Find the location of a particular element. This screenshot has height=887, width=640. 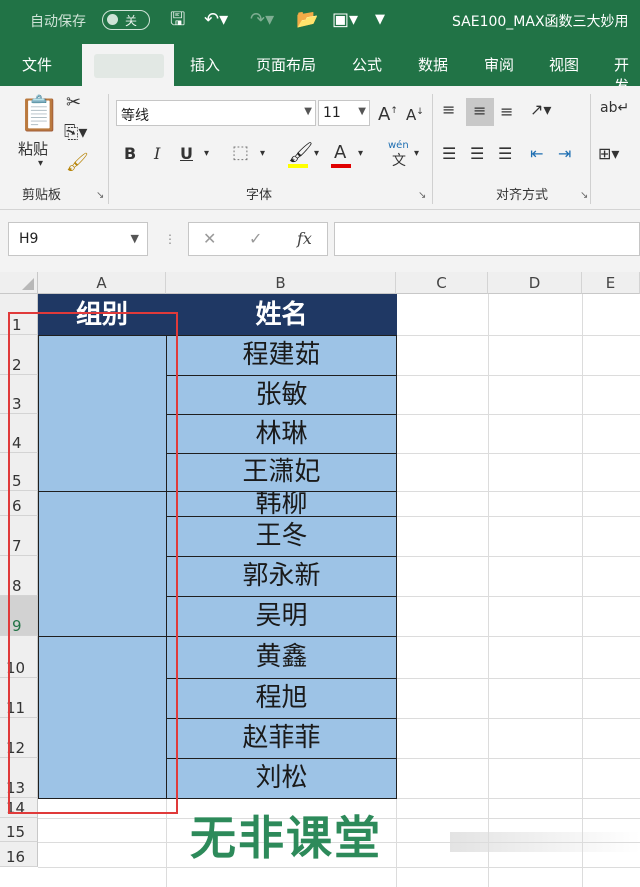

name-cell: 赵菲菲 is located at coordinates (281, 738).